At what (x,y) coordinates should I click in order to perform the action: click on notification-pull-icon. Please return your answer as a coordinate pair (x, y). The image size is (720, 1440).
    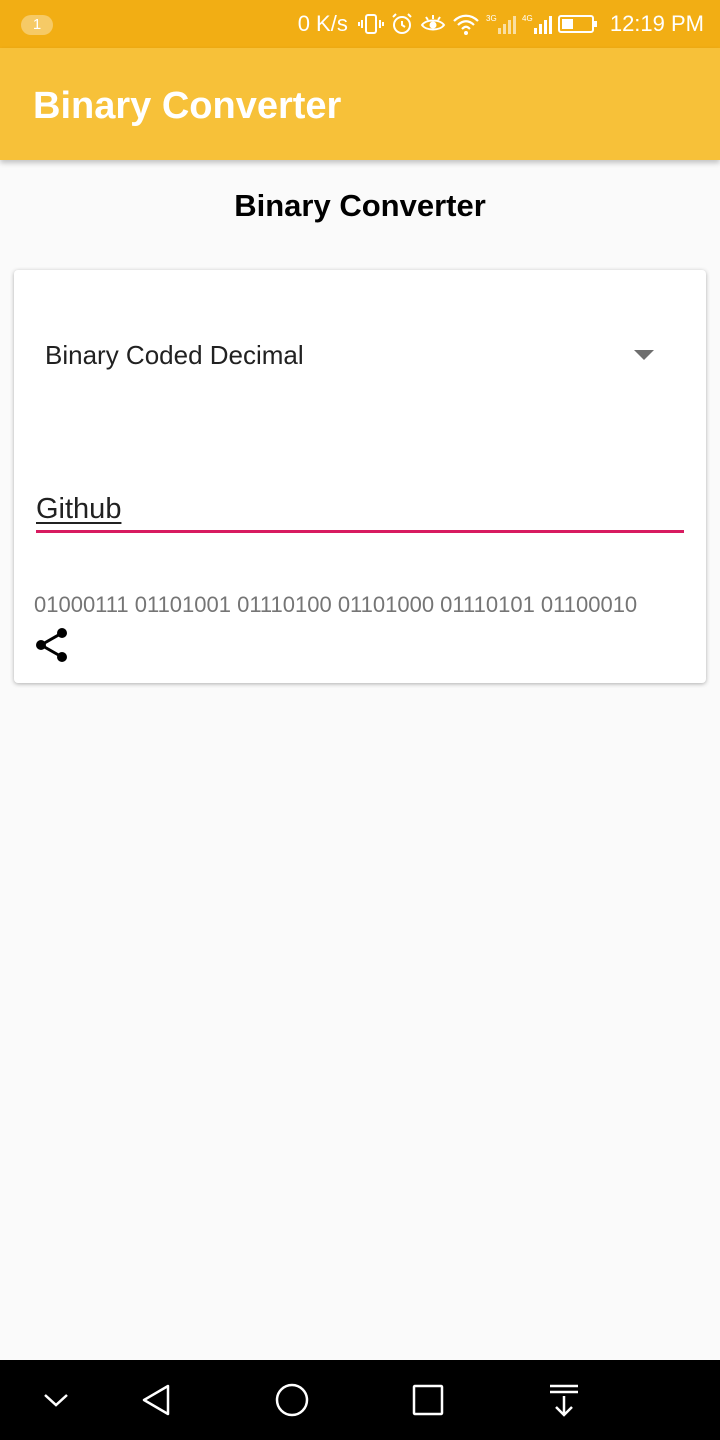
    Looking at the image, I should click on (564, 1400).